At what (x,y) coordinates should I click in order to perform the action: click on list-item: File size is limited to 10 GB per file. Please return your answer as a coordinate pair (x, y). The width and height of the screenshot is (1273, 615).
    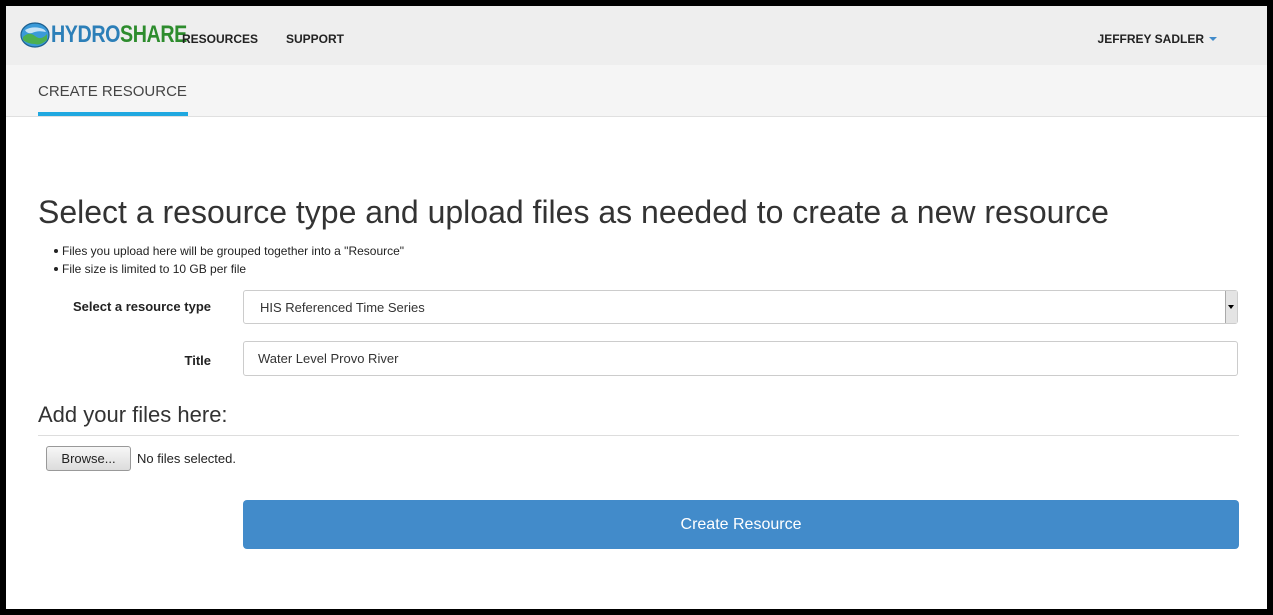
    Looking at the image, I should click on (228, 269).